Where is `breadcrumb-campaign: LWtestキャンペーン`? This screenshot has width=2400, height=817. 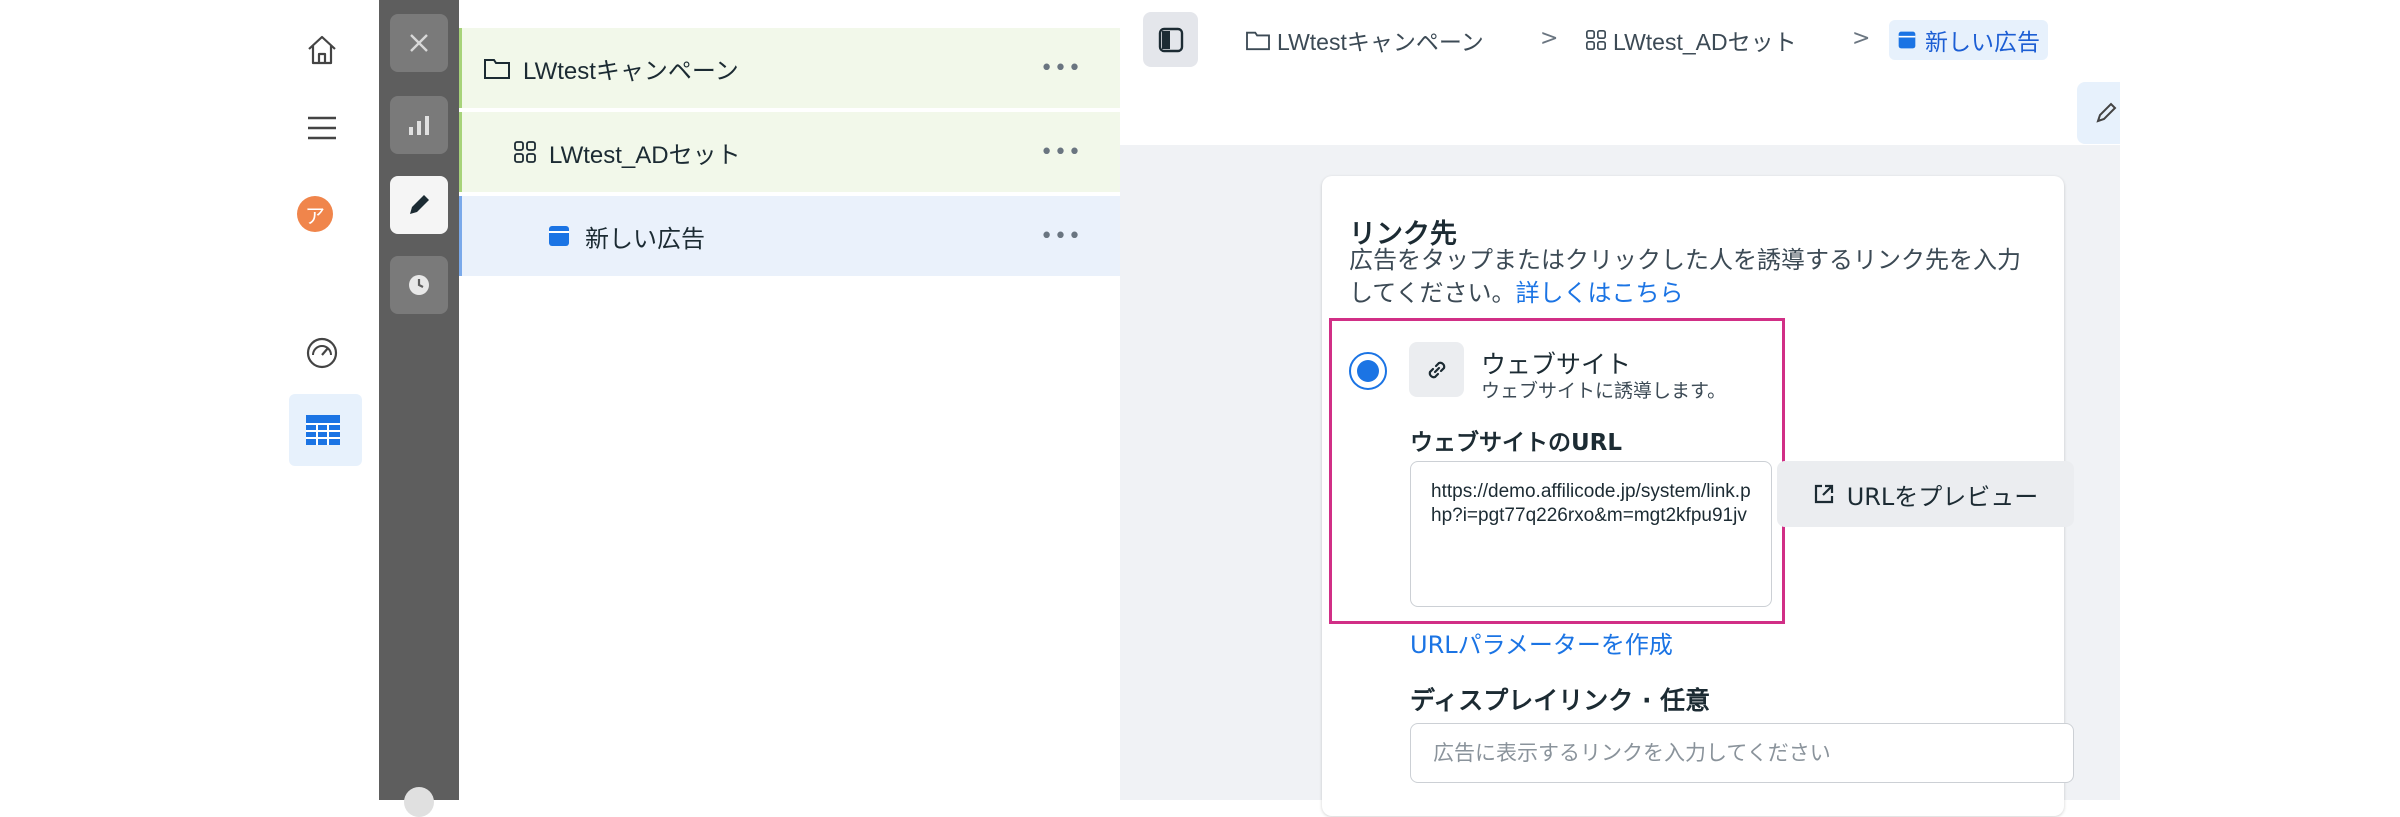 breadcrumb-campaign: LWtestキャンペーン is located at coordinates (1364, 40).